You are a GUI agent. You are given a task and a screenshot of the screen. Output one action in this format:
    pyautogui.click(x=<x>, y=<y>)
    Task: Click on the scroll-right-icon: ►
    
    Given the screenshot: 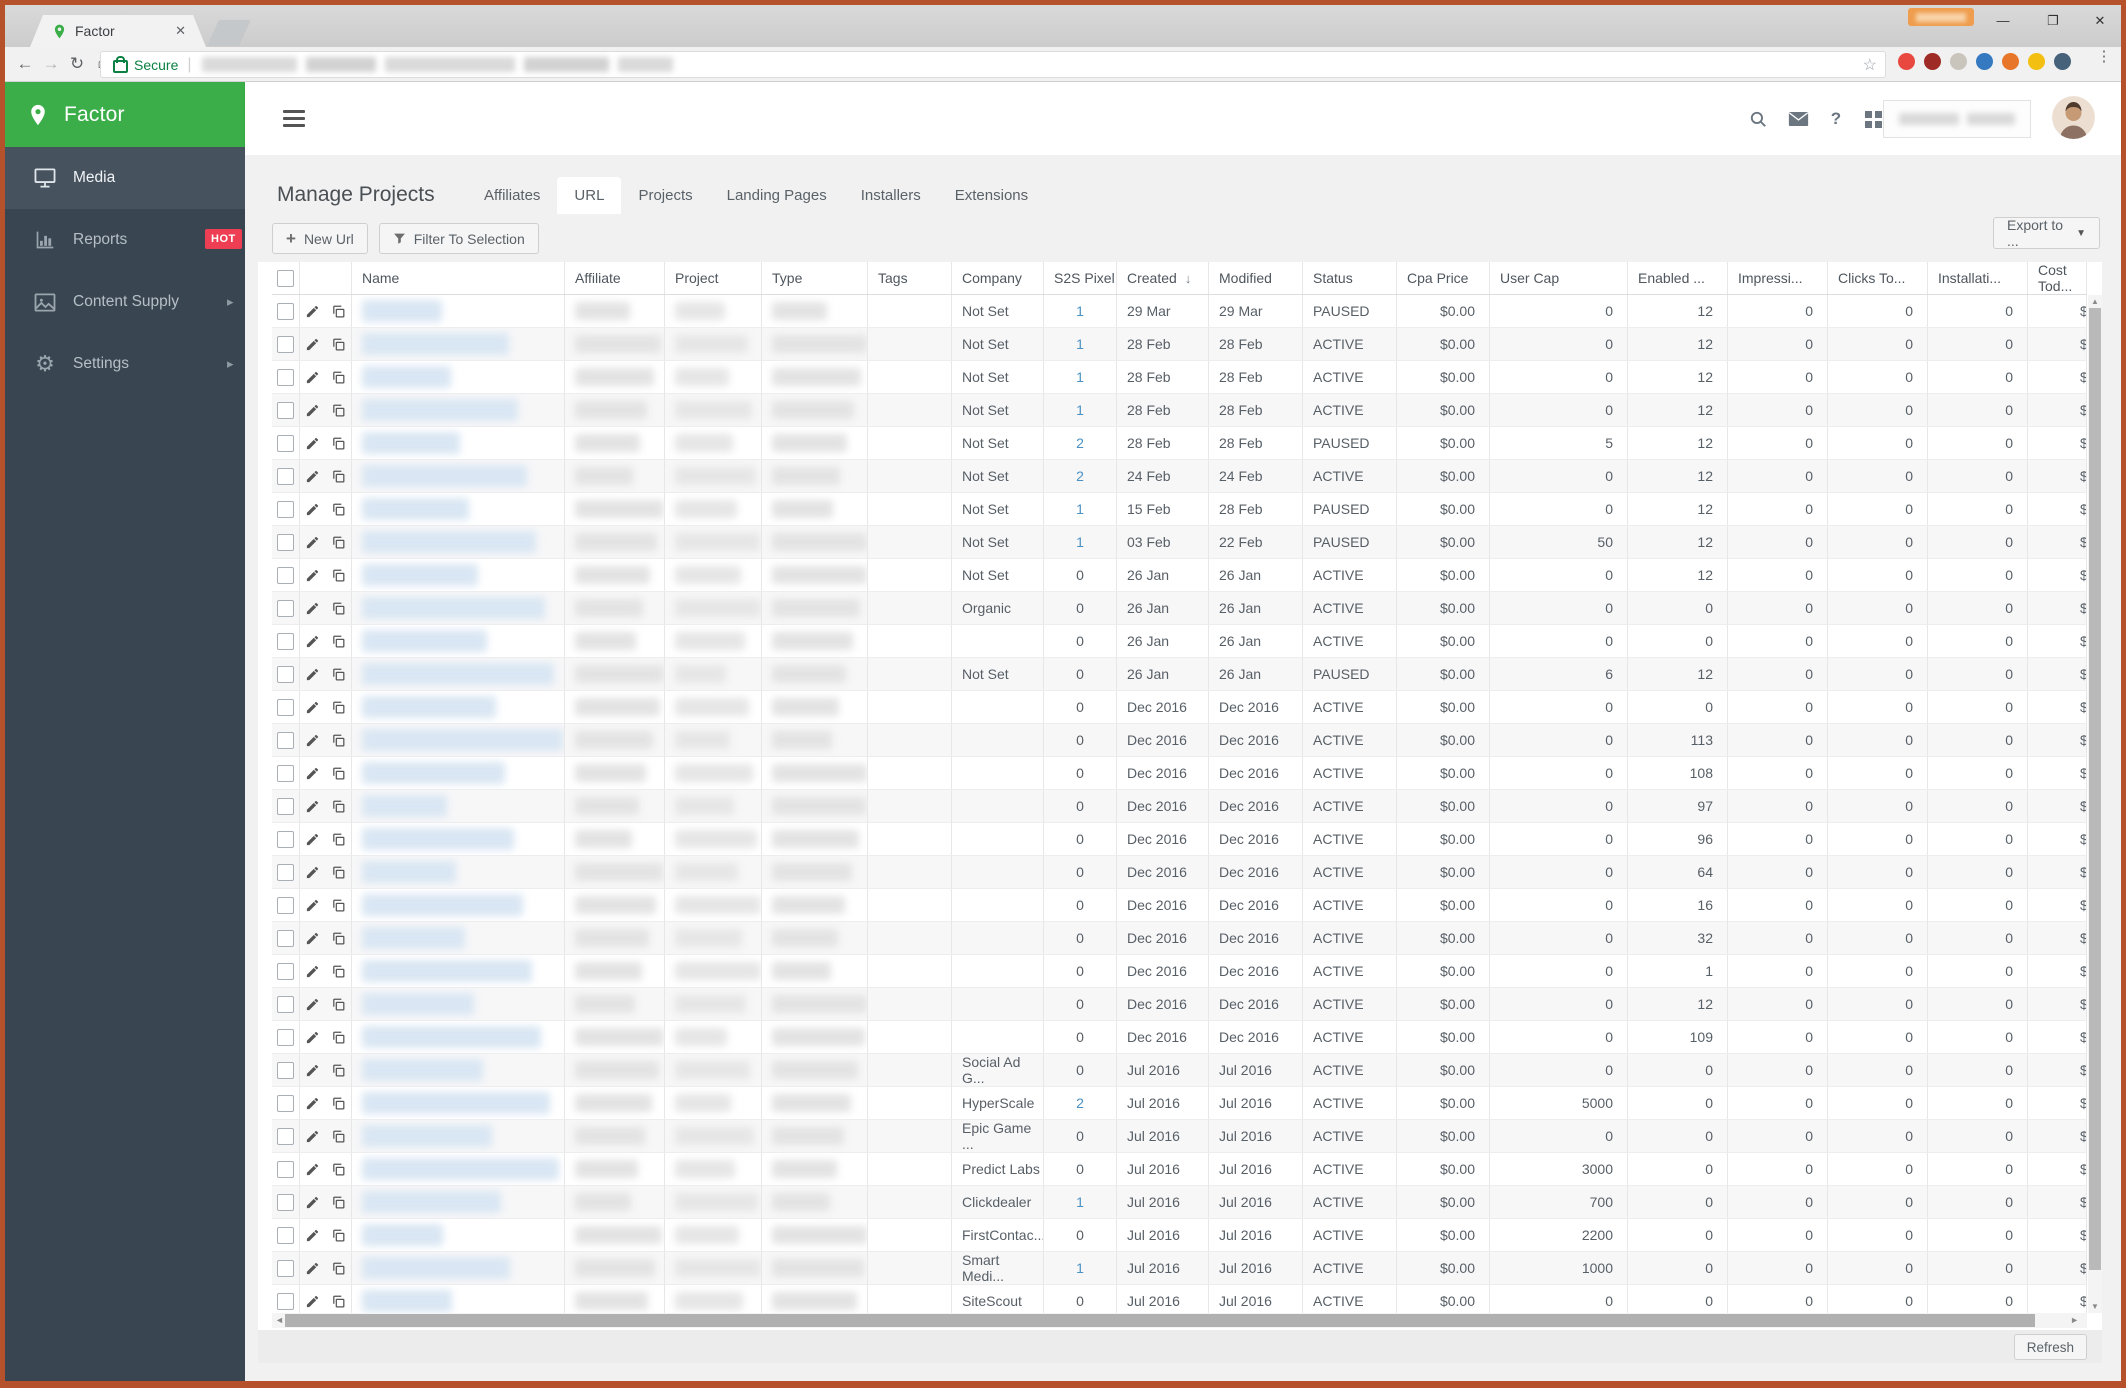 What is the action you would take?
    pyautogui.click(x=2074, y=1320)
    